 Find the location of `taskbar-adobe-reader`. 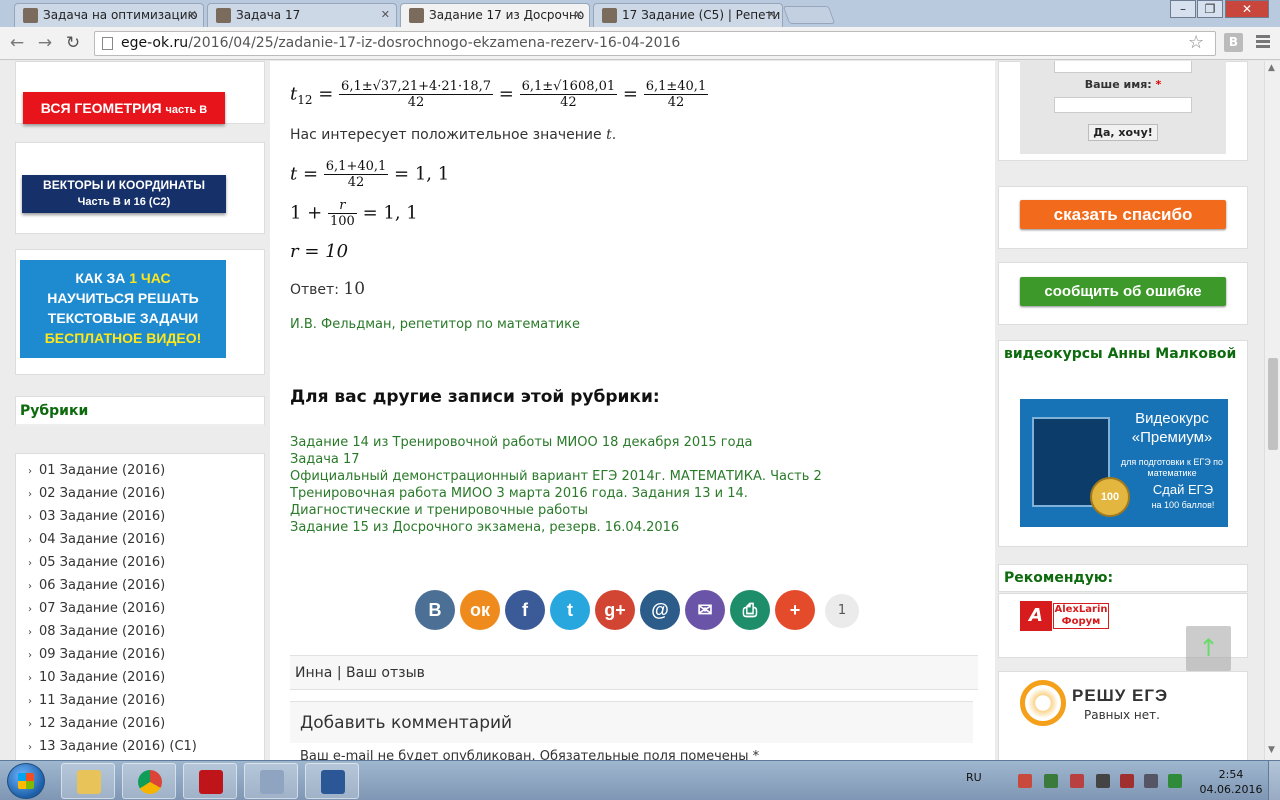

taskbar-adobe-reader is located at coordinates (210, 781).